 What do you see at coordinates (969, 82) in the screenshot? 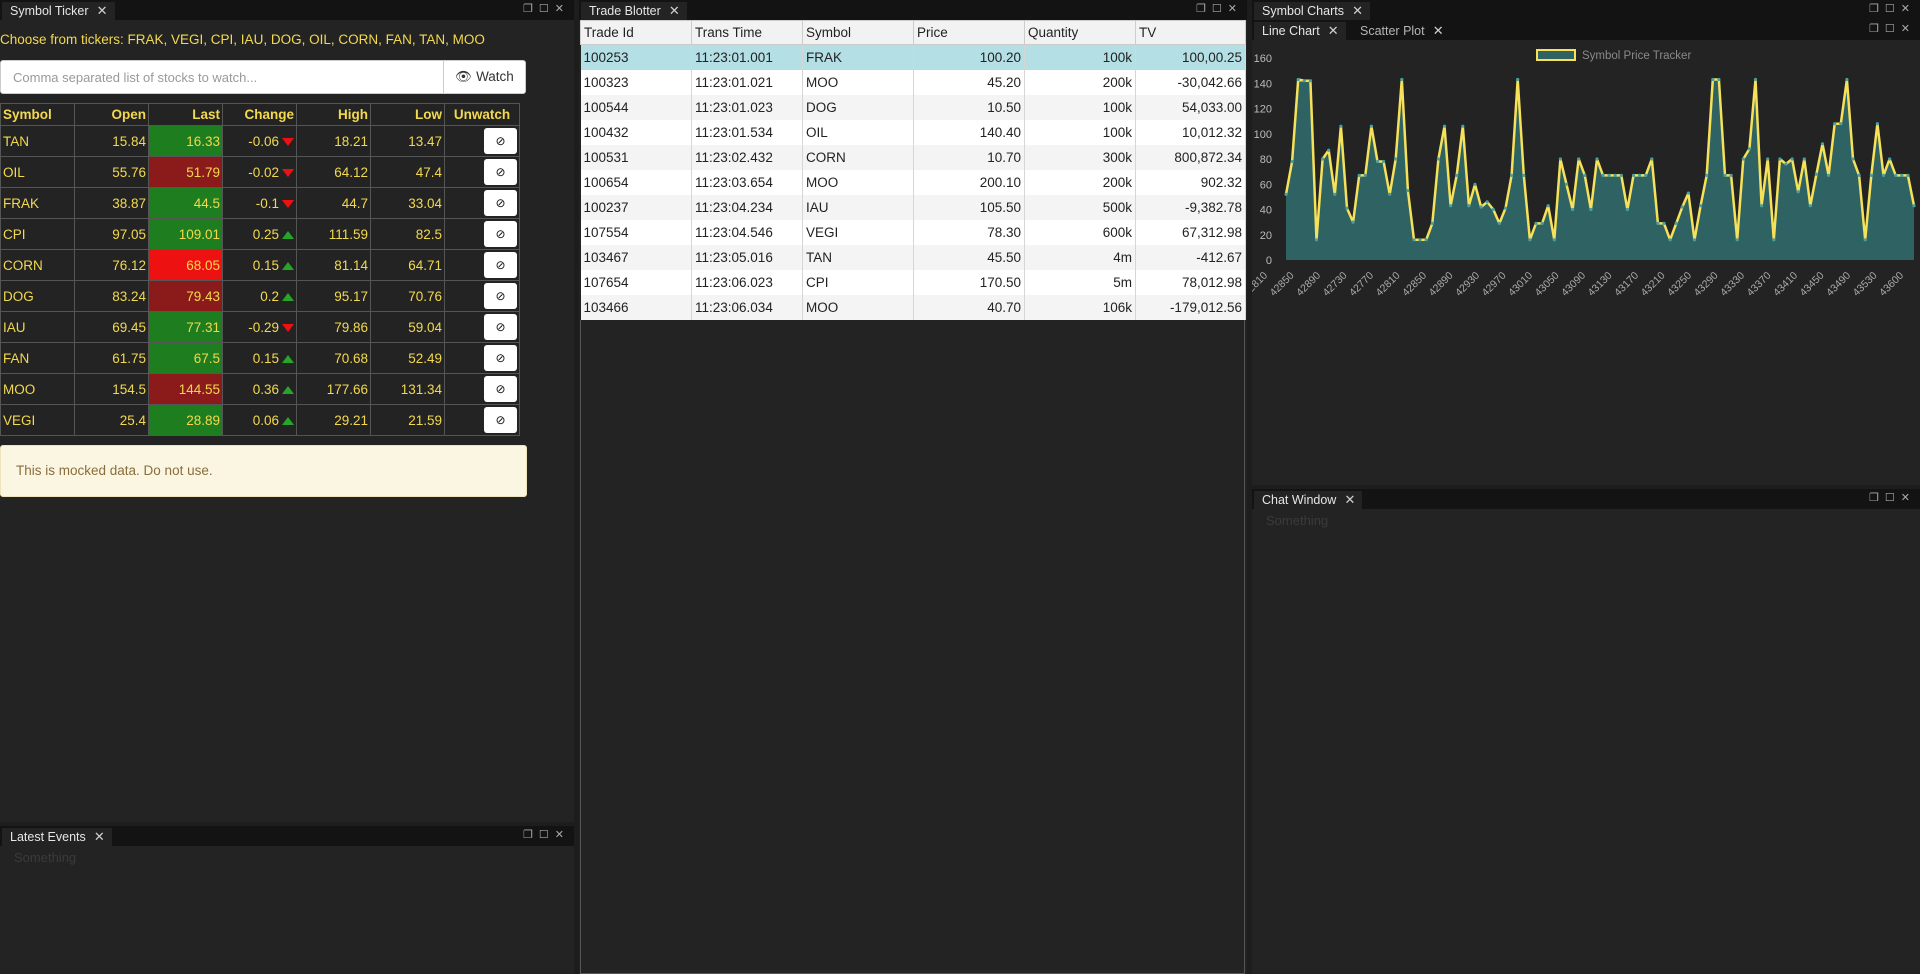
I see `cell-price: 45.20` at bounding box center [969, 82].